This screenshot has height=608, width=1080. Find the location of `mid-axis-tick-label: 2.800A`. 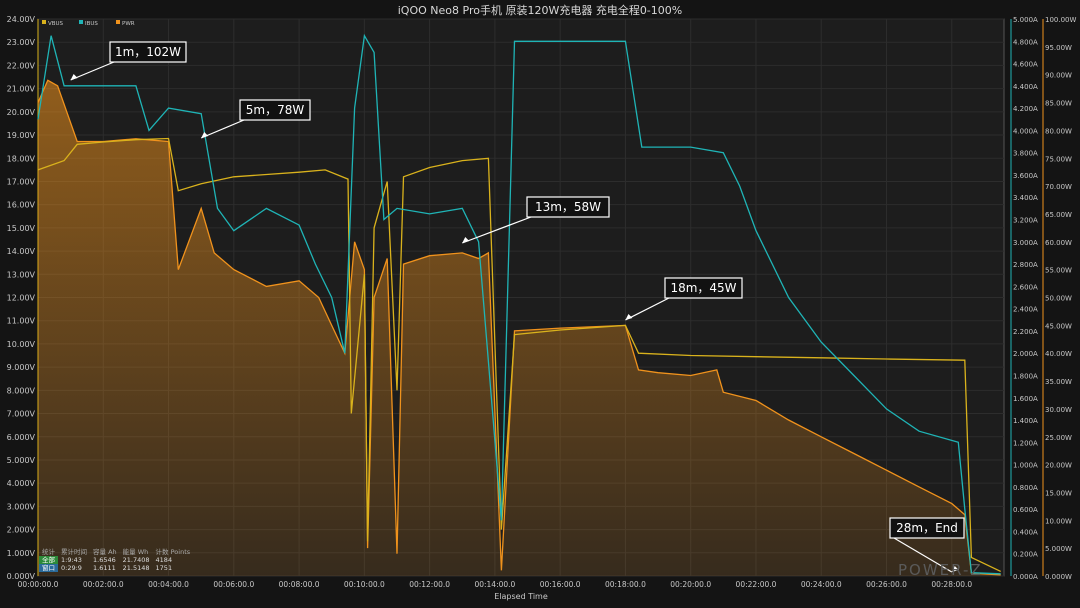

mid-axis-tick-label: 2.800A is located at coordinates (1025, 265).